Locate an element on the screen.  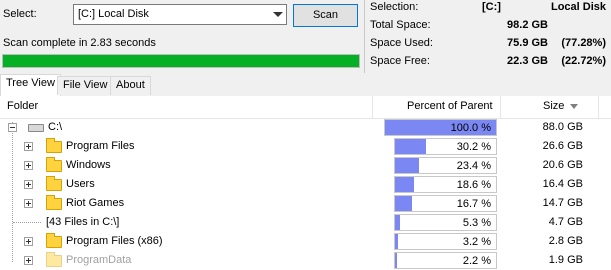
percent-text: 100.0 % is located at coordinates (470, 128).